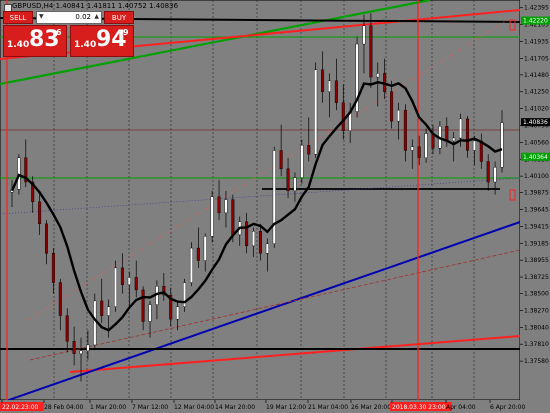 The image size is (550, 413). Describe the element at coordinates (536, 92) in the screenshot. I see `price-tick-label: 1.41250` at that location.